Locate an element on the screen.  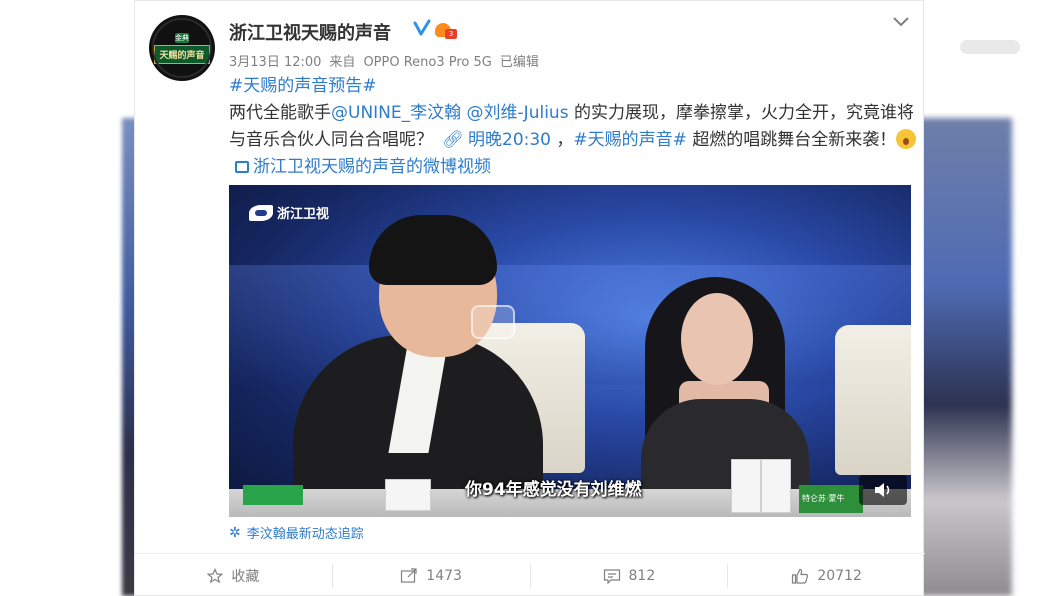
mention-link: @UNINE_李汶翰 is located at coordinates (396, 113).